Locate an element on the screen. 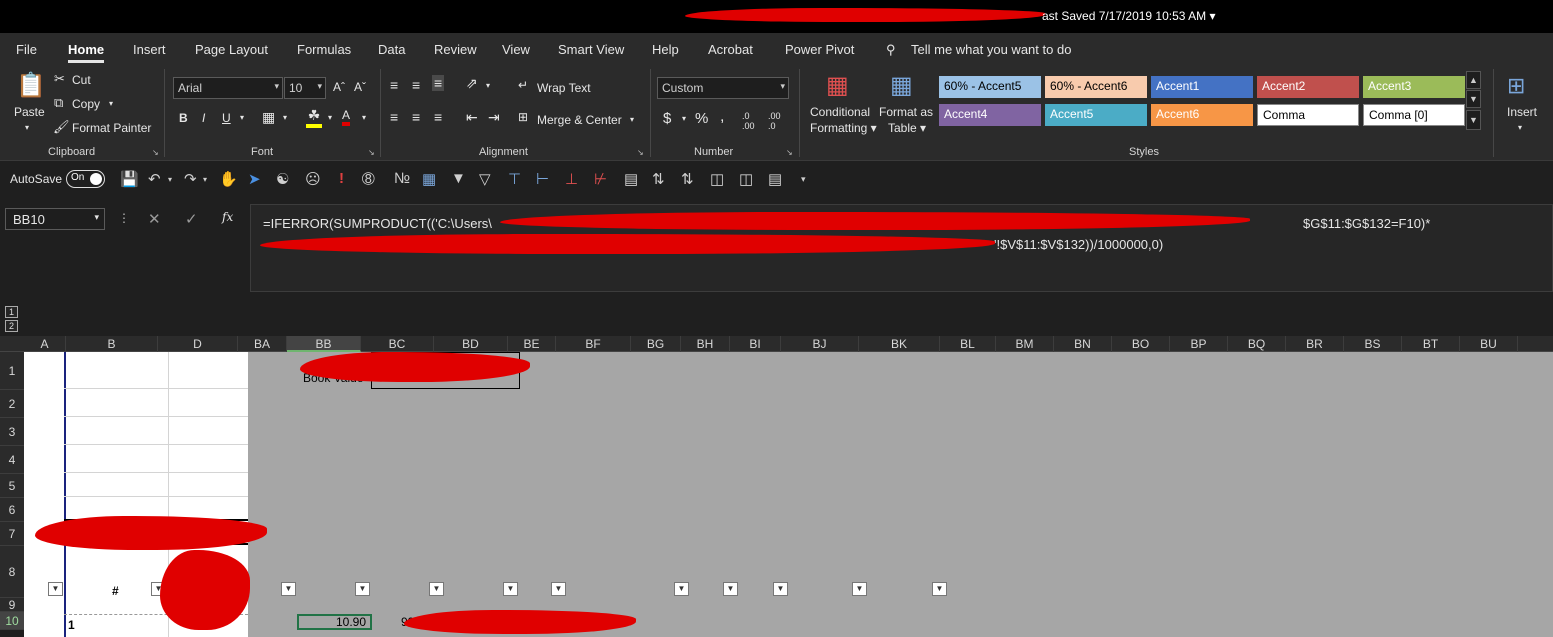  last-saved-status: ast Saved 7/17/2019 10:53 AM ▾ is located at coordinates (1128, 16).